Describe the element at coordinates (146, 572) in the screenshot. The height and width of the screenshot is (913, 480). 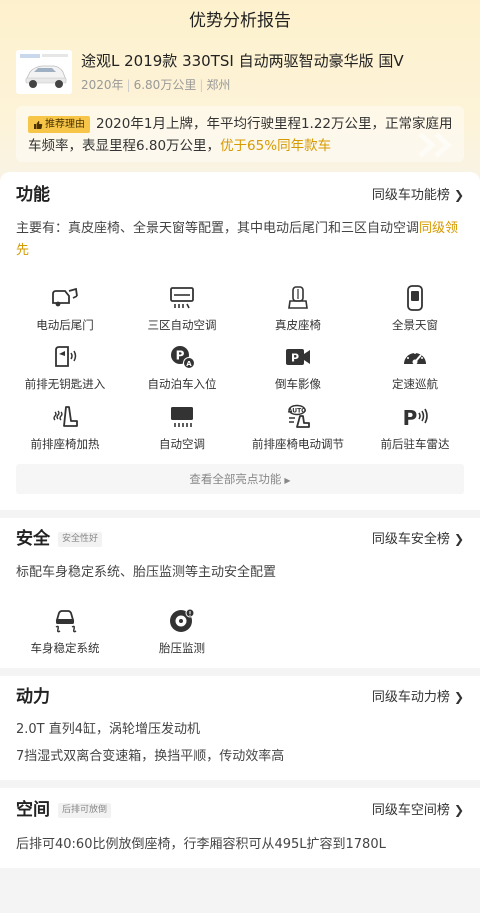
I see `safety-desc: 标配车身稳定系统、胎压监测等主动安全配置` at that location.